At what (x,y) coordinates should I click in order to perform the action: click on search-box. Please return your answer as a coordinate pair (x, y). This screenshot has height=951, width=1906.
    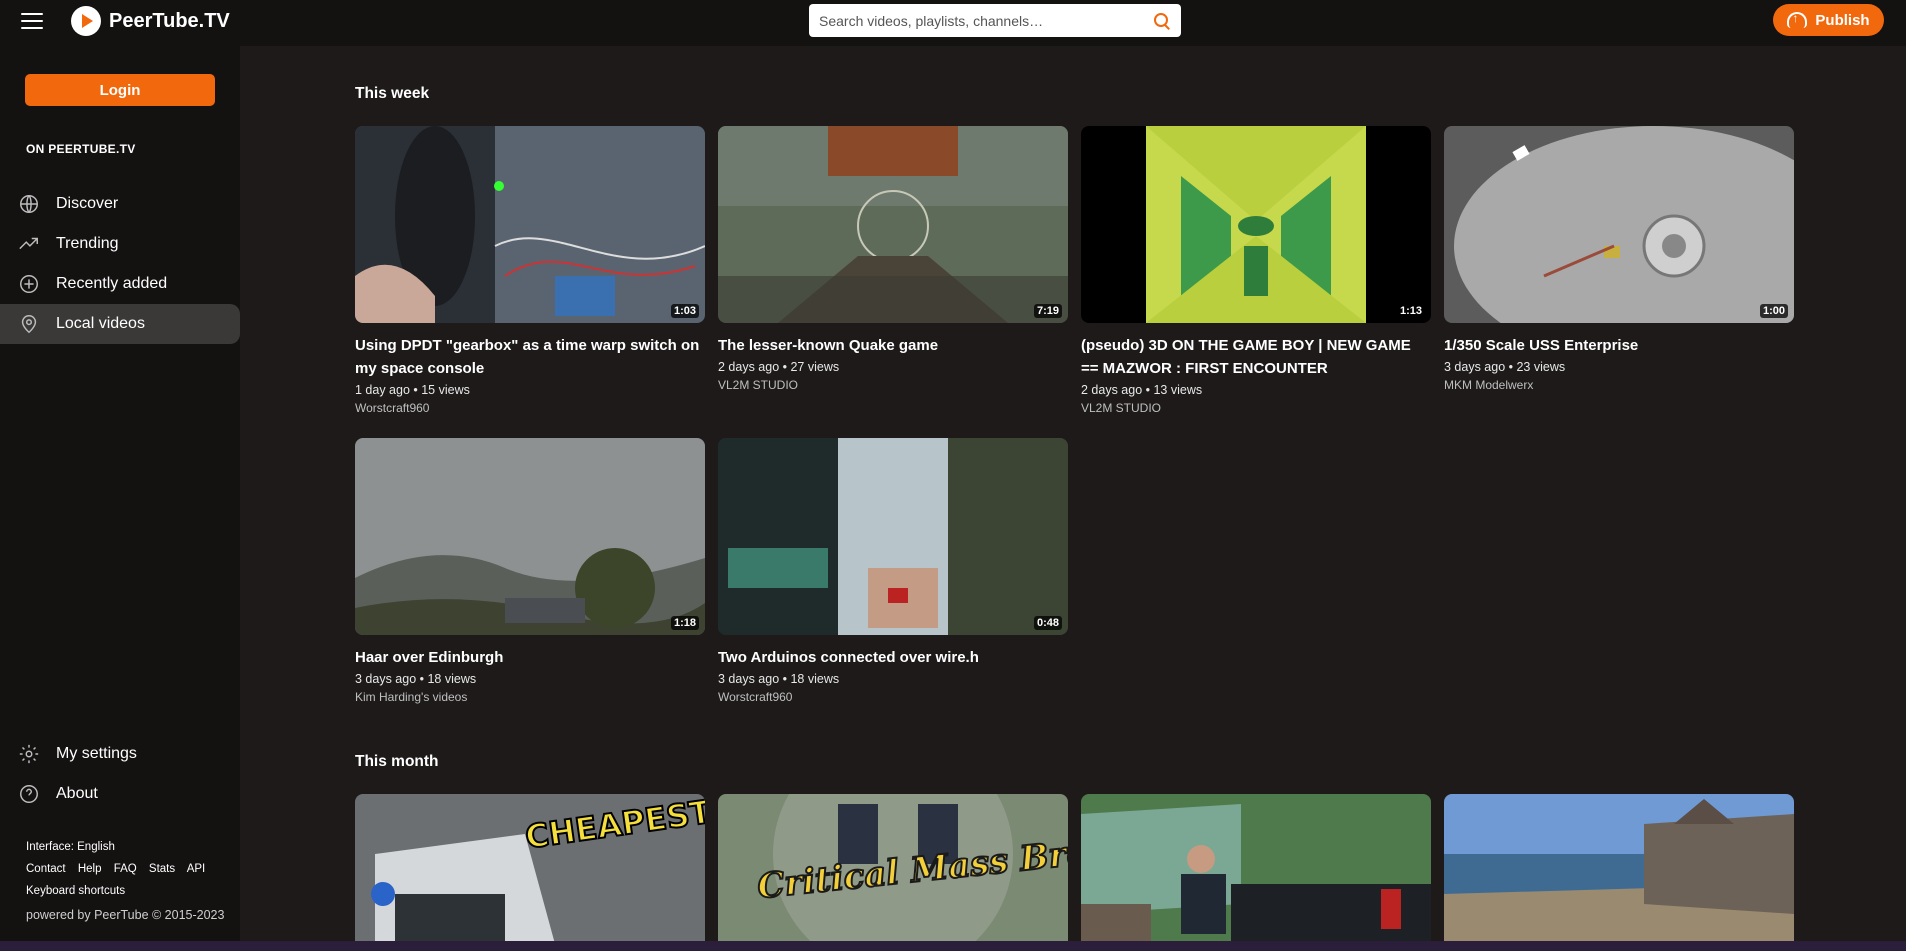
    Looking at the image, I should click on (995, 20).